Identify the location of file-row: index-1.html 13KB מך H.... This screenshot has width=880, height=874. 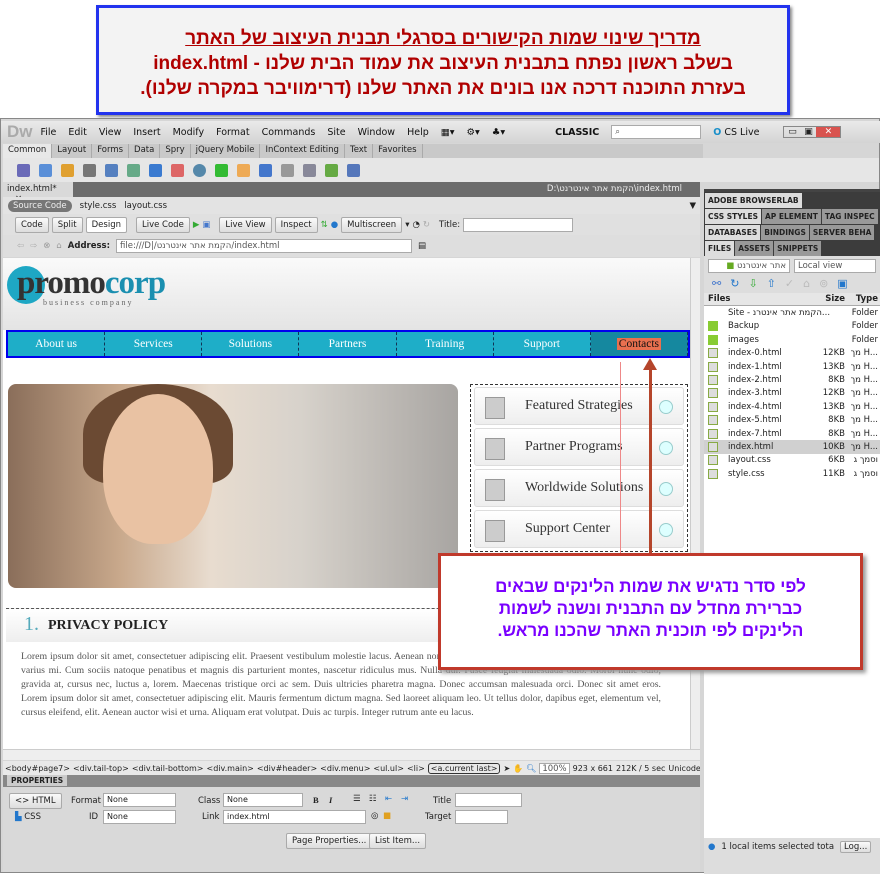
(792, 366).